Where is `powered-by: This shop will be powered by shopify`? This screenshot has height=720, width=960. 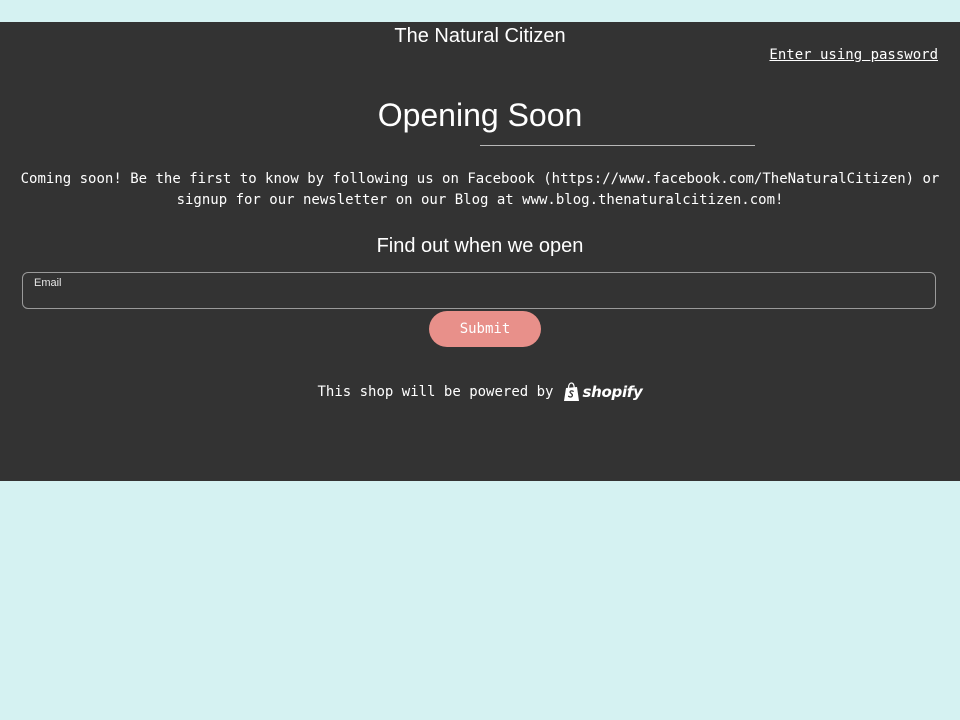 powered-by: This shop will be powered by shopify is located at coordinates (480, 392).